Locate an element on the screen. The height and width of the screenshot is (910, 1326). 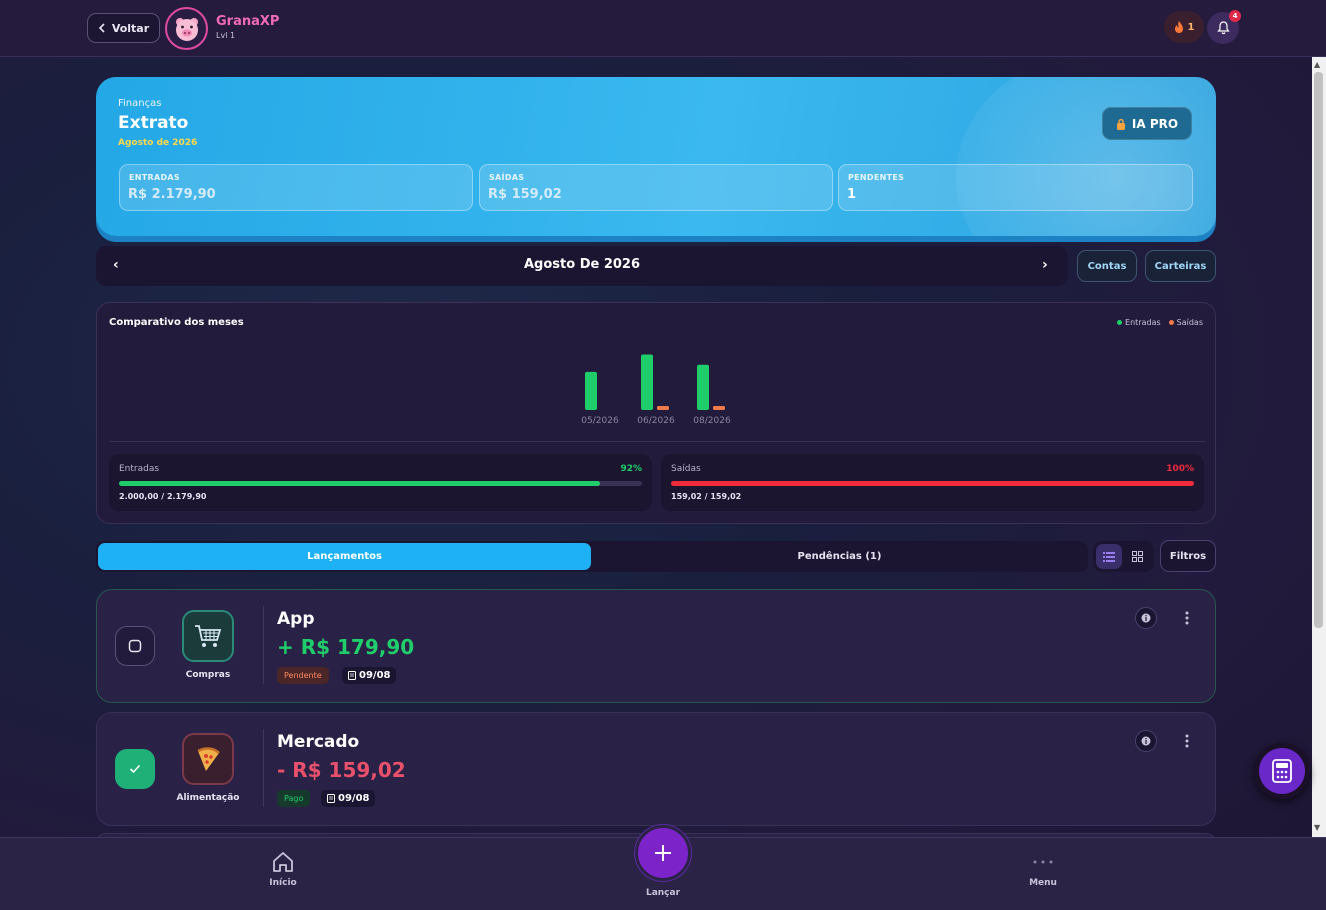
expense-progress-label: Saídas is located at coordinates (686, 469).